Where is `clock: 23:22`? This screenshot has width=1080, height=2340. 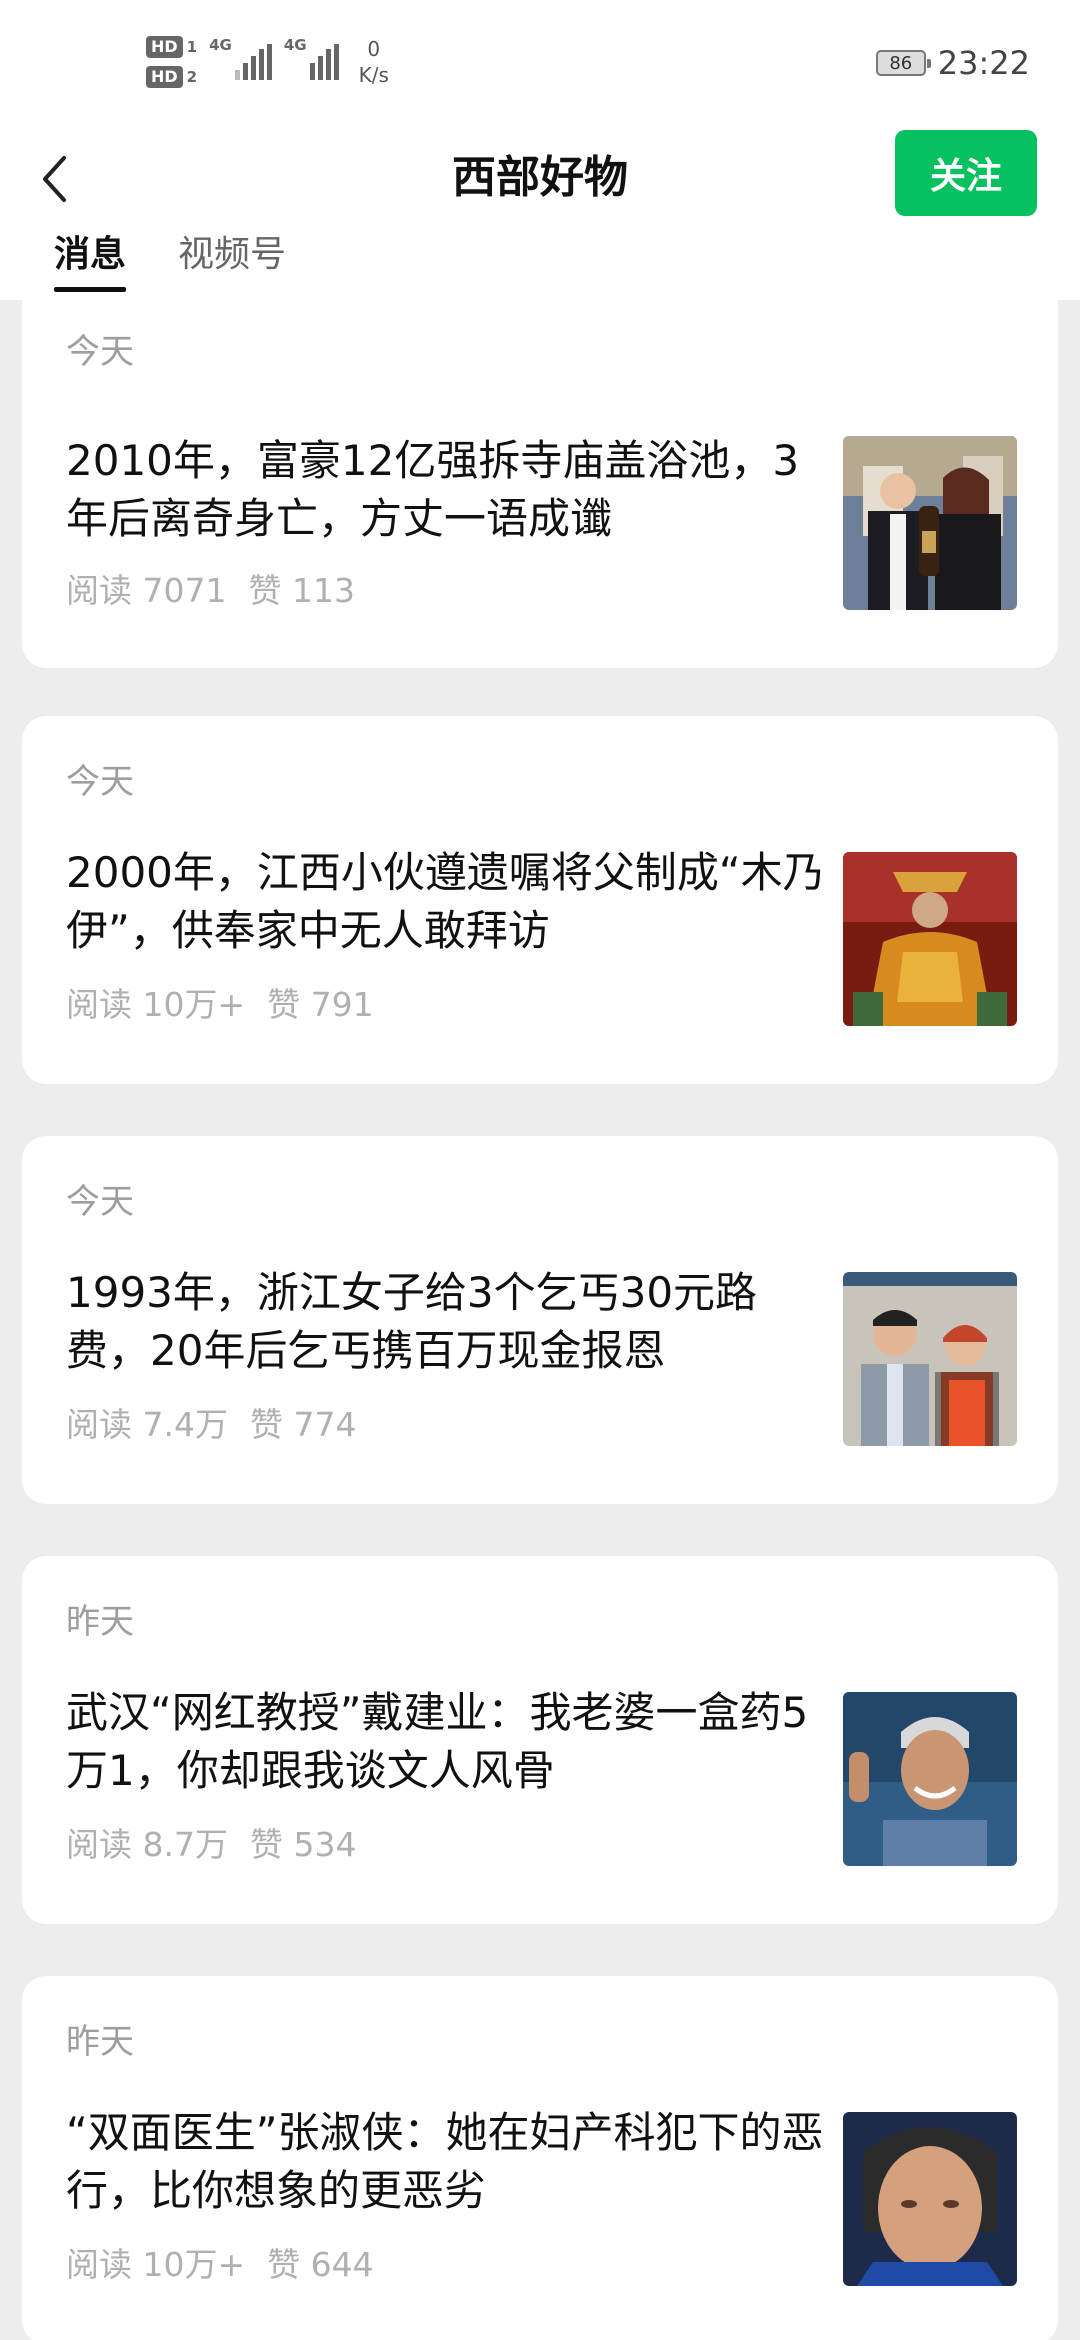
clock: 23:22 is located at coordinates (983, 63).